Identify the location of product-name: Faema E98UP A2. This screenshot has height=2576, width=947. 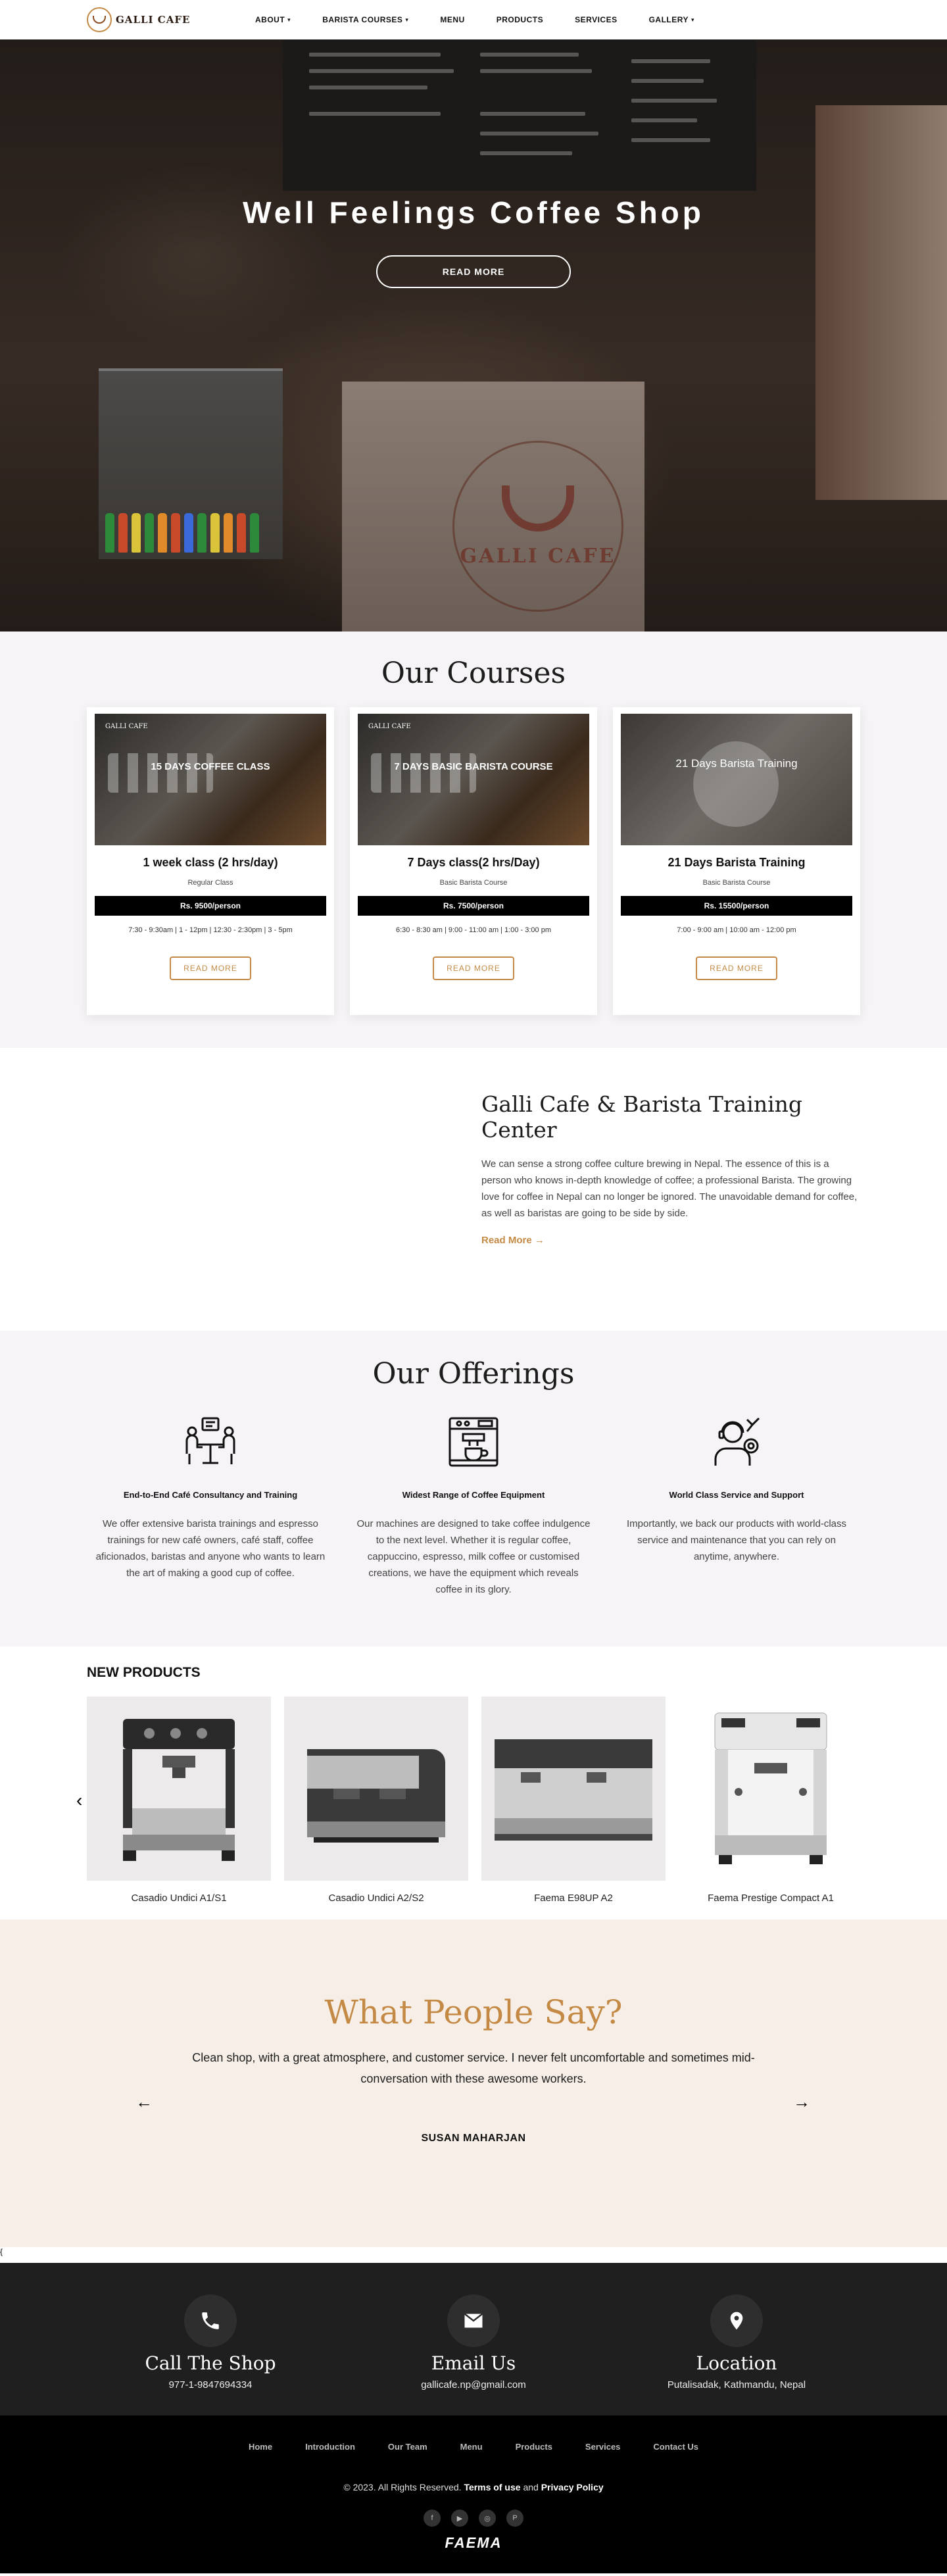
(573, 1898).